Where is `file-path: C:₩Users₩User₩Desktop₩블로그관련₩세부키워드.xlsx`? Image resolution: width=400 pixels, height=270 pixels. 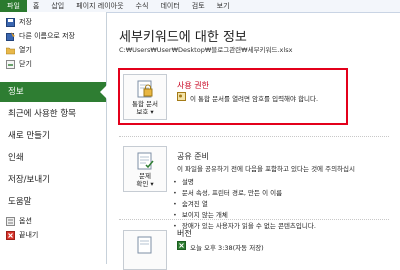 file-path: C:₩Users₩User₩Desktop₩블로그관련₩세부키워드.xlsx is located at coordinates (206, 50).